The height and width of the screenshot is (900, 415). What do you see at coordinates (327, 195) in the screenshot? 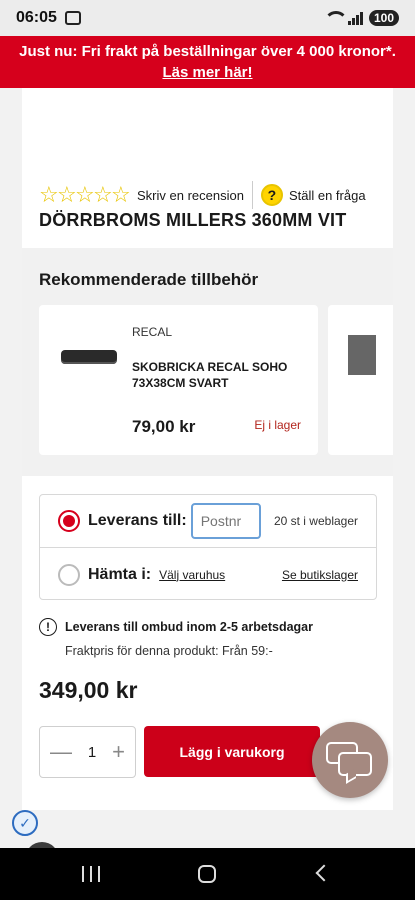
I see `ask-question-link: Ställ en fråga` at bounding box center [327, 195].